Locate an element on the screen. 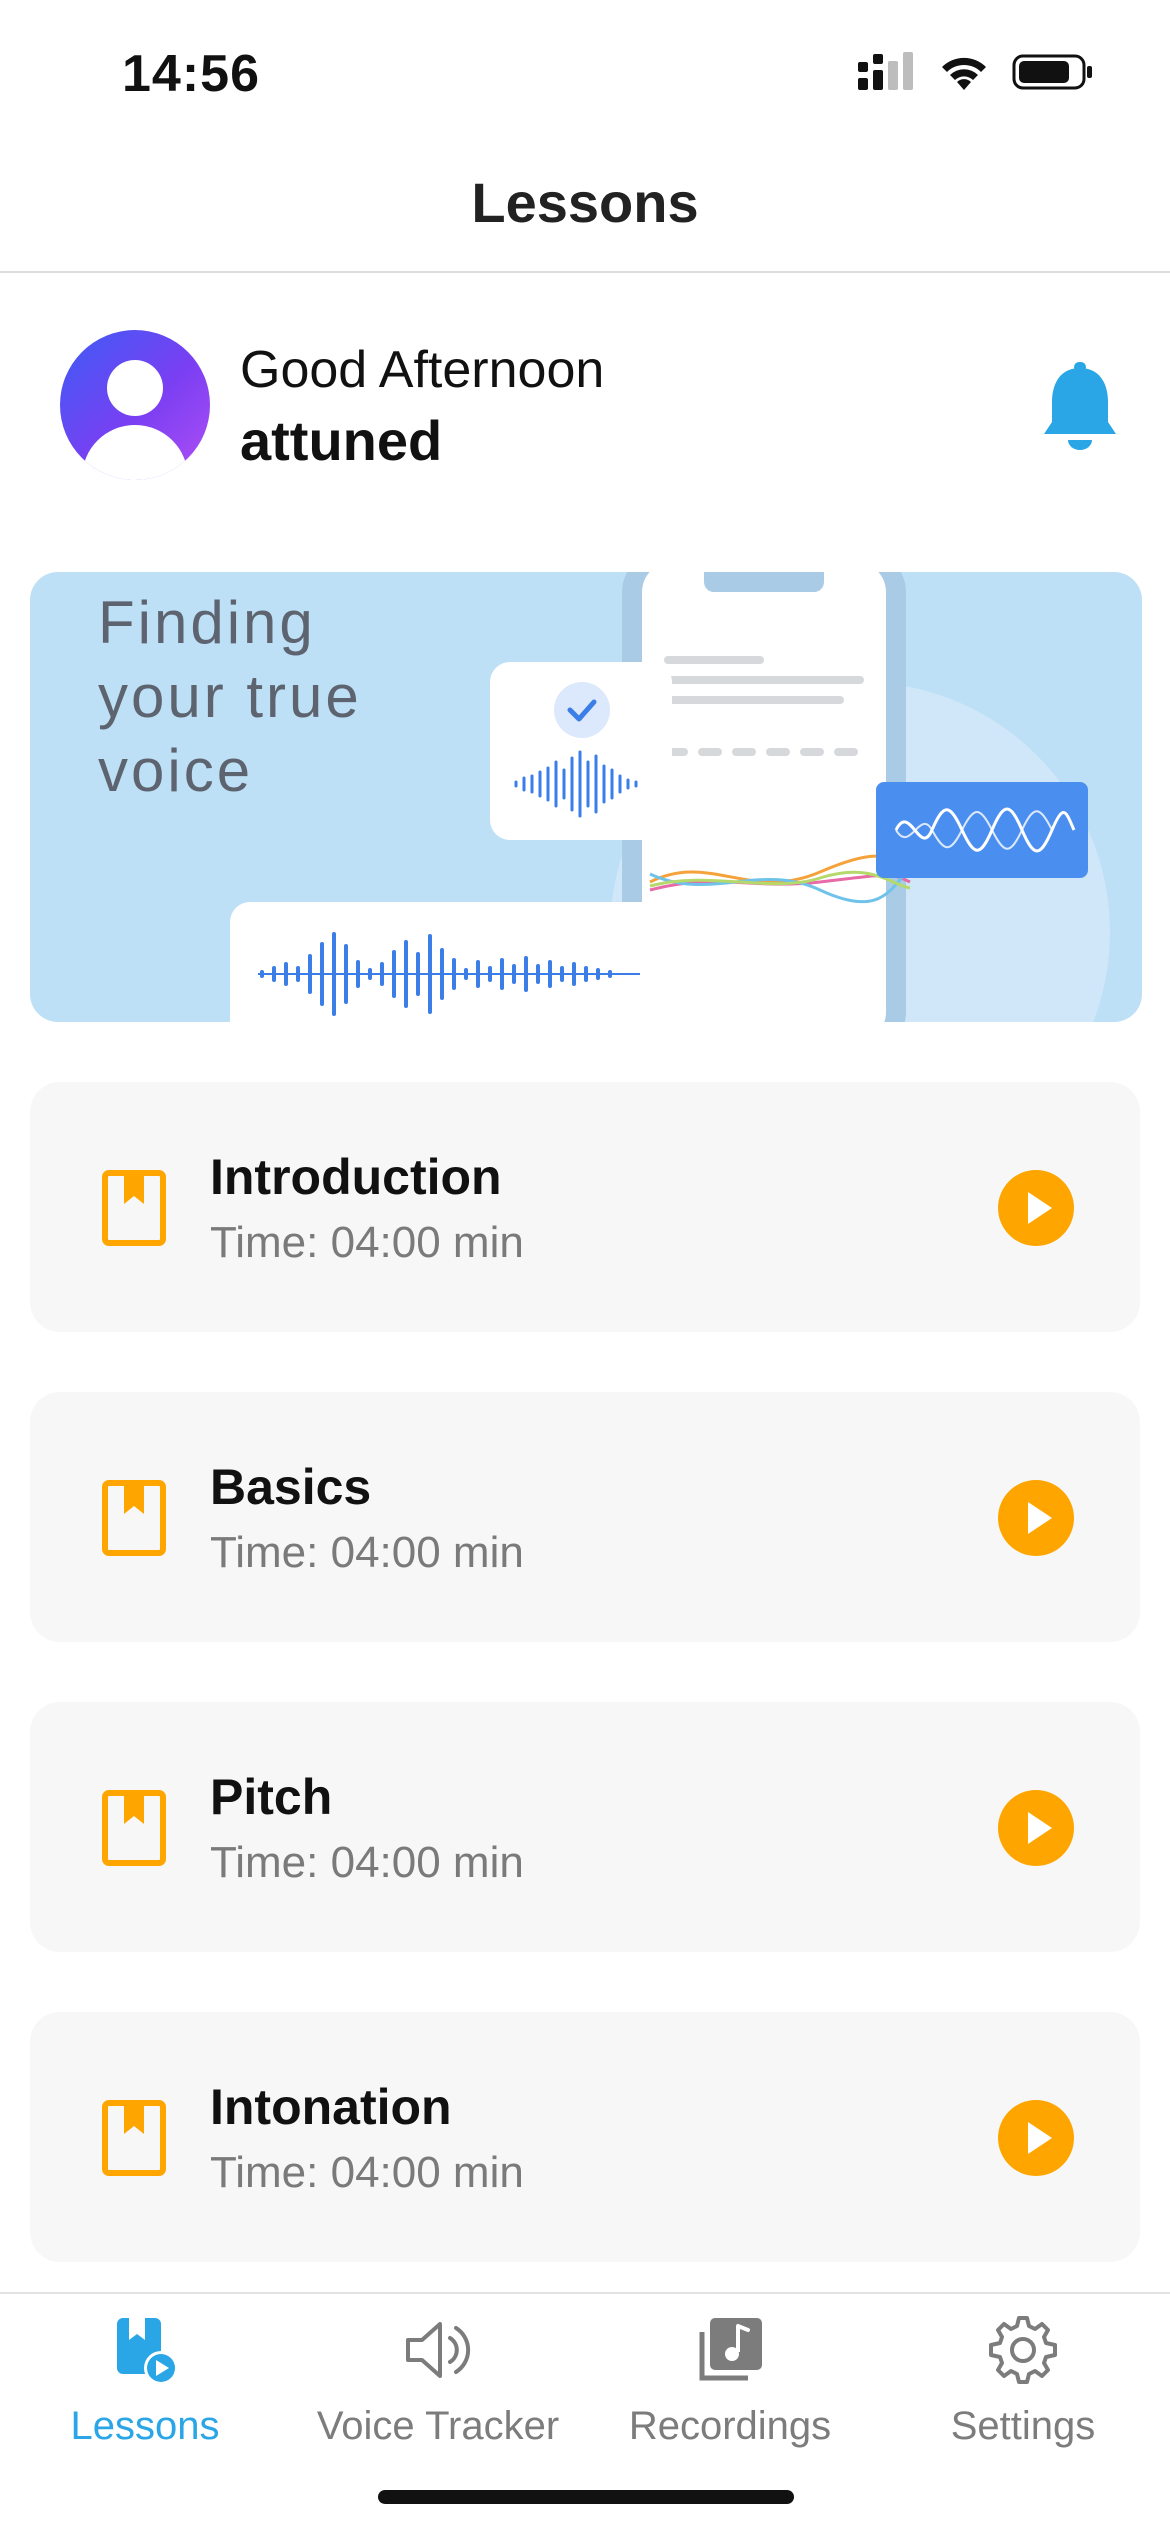  bell-icon is located at coordinates (1080, 407).